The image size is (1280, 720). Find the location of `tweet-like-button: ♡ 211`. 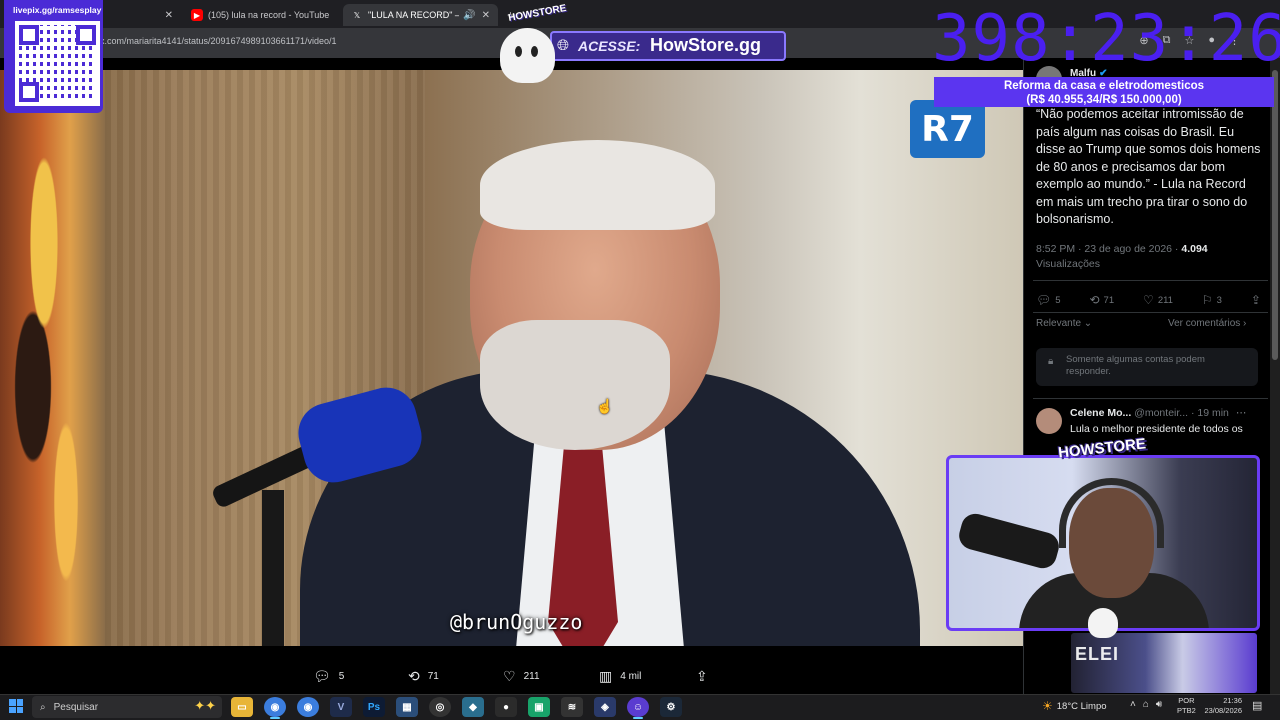

tweet-like-button: ♡ 211 is located at coordinates (1158, 300).